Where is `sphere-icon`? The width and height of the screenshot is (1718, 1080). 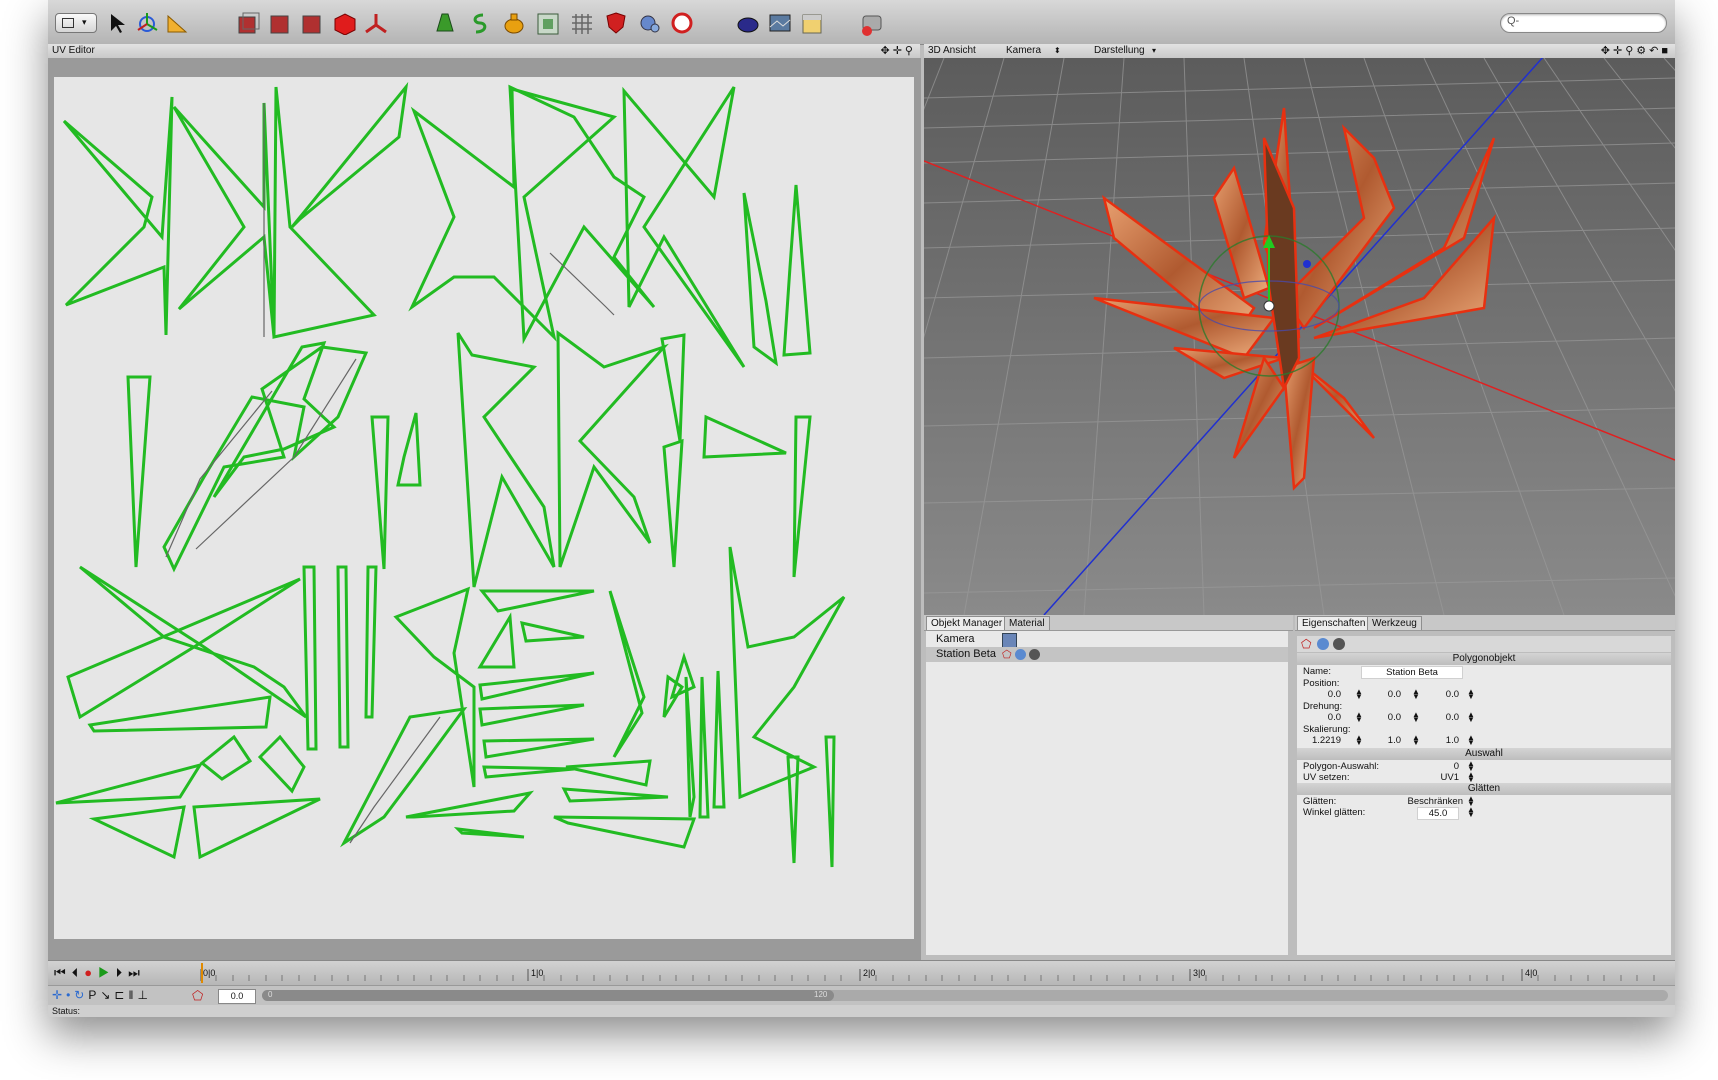 sphere-icon is located at coordinates (682, 23).